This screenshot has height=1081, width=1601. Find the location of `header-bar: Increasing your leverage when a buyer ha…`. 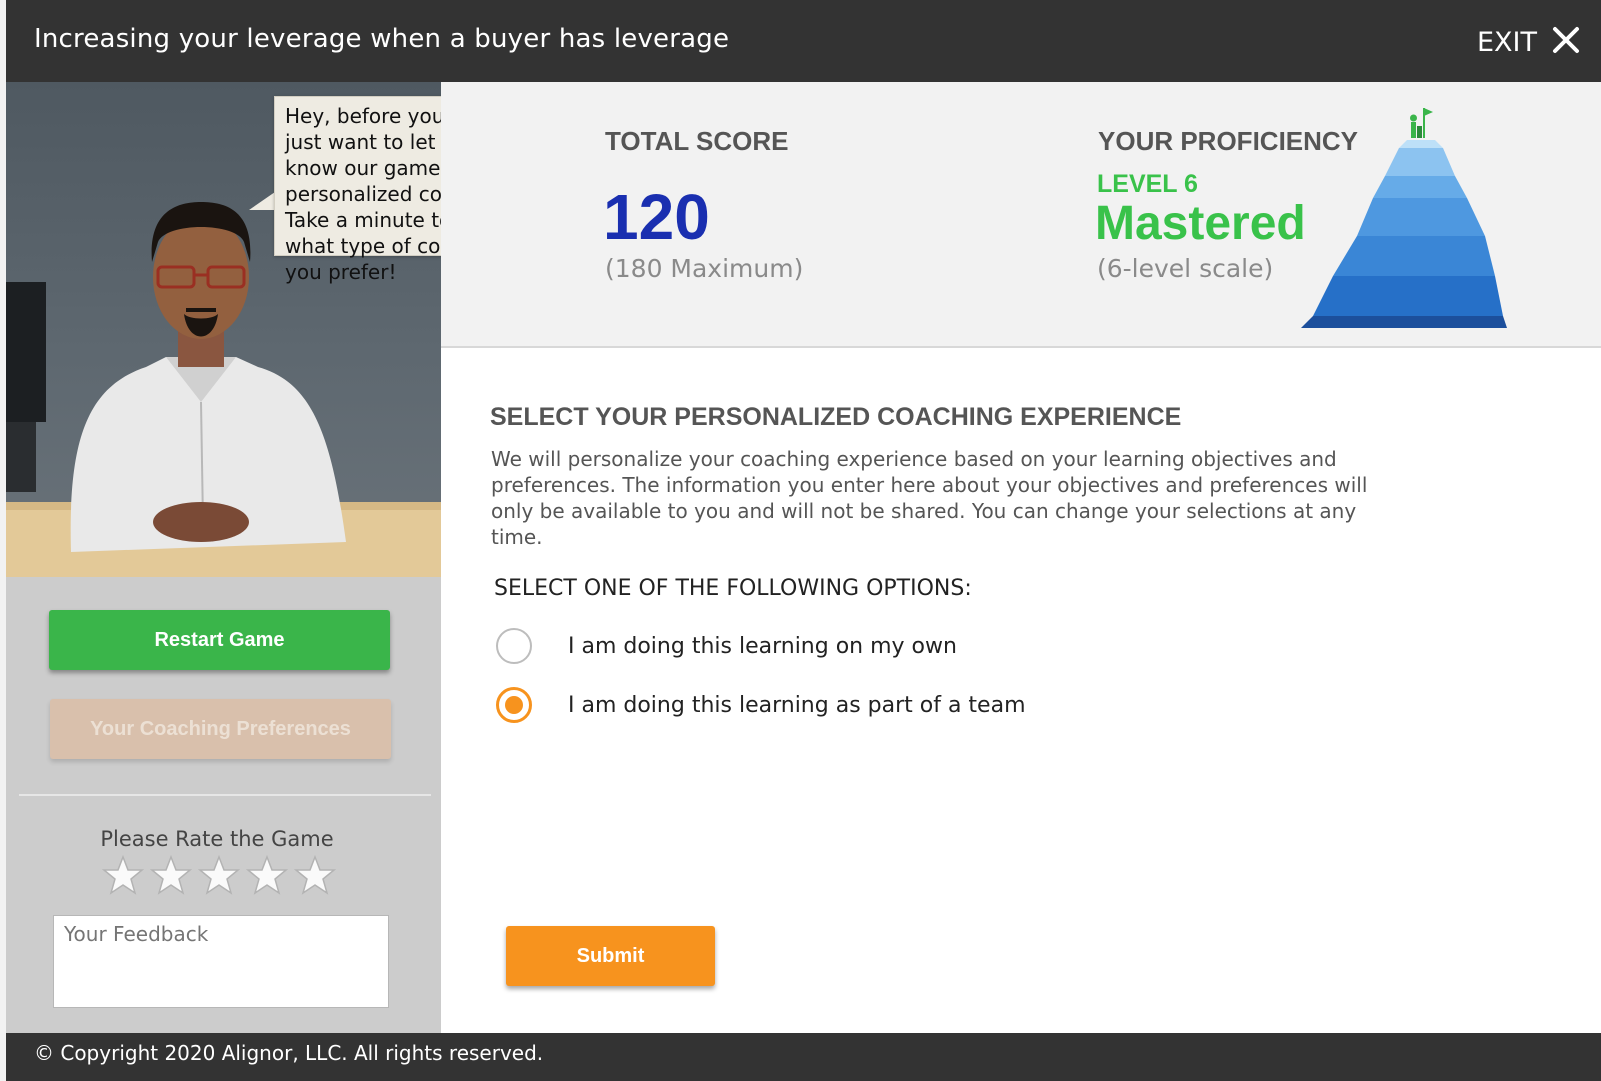

header-bar: Increasing your leverage when a buyer ha… is located at coordinates (803, 41).